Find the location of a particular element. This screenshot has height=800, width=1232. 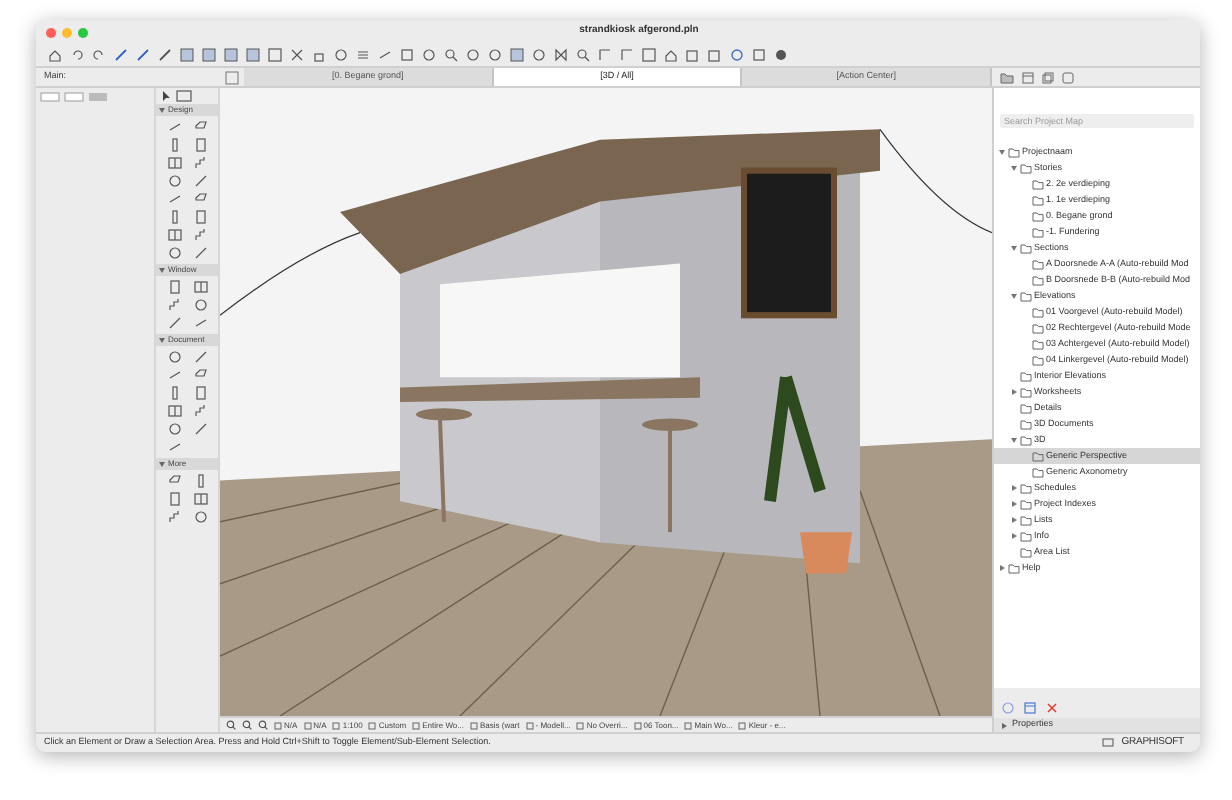

folder-icon is located at coordinates (1007, 77).